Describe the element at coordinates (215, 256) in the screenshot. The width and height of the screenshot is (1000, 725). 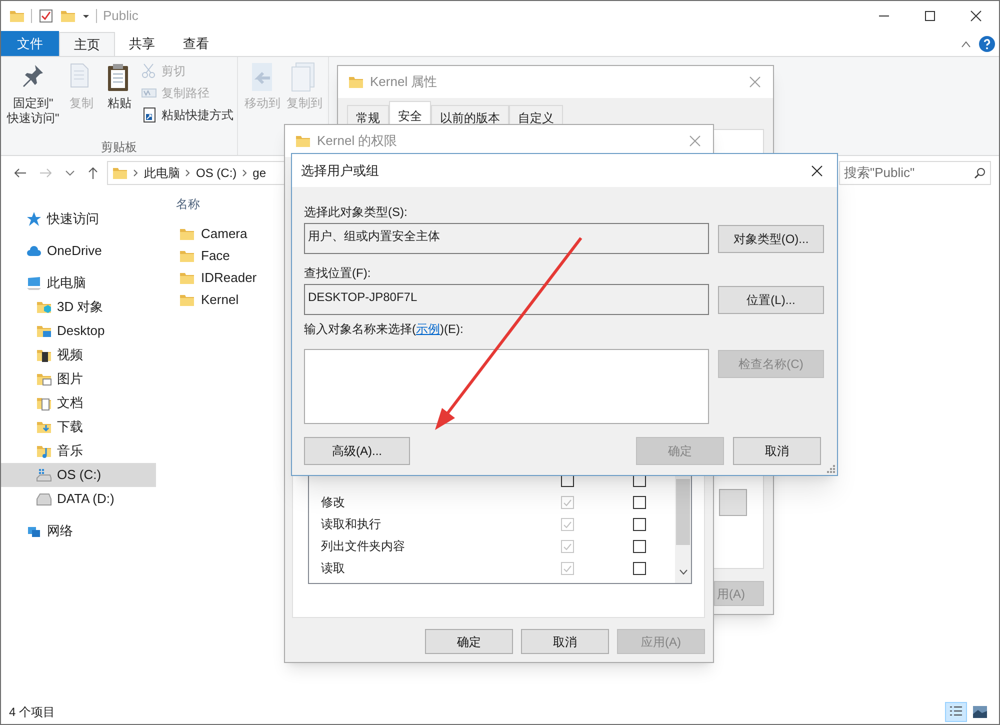
I see `file-name: Face` at that location.